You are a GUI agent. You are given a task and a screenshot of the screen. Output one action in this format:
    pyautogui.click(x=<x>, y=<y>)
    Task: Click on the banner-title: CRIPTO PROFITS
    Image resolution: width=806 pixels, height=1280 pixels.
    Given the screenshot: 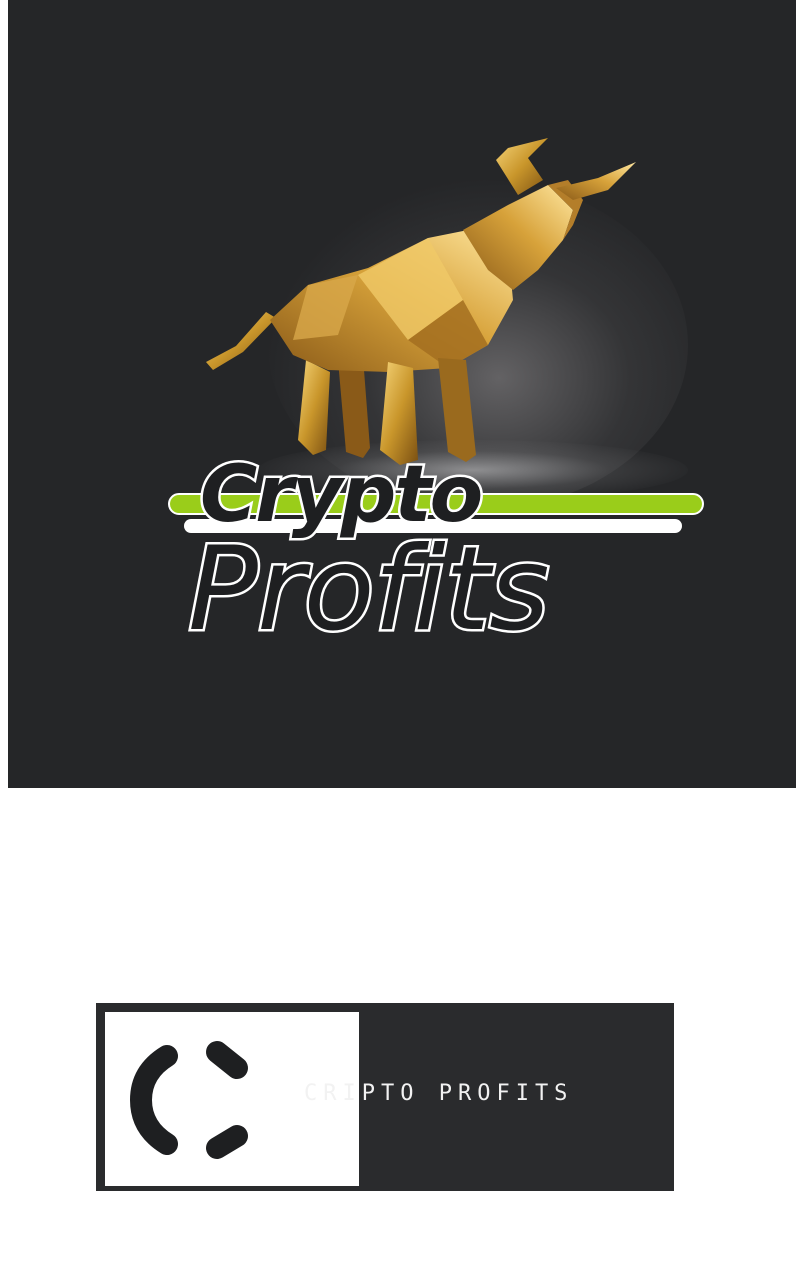 What is the action you would take?
    pyautogui.click(x=439, y=1093)
    